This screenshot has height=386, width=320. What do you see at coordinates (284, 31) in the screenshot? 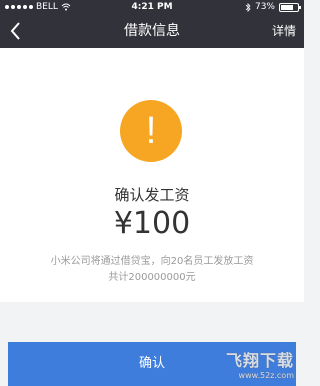
I see `details-link: 详情` at bounding box center [284, 31].